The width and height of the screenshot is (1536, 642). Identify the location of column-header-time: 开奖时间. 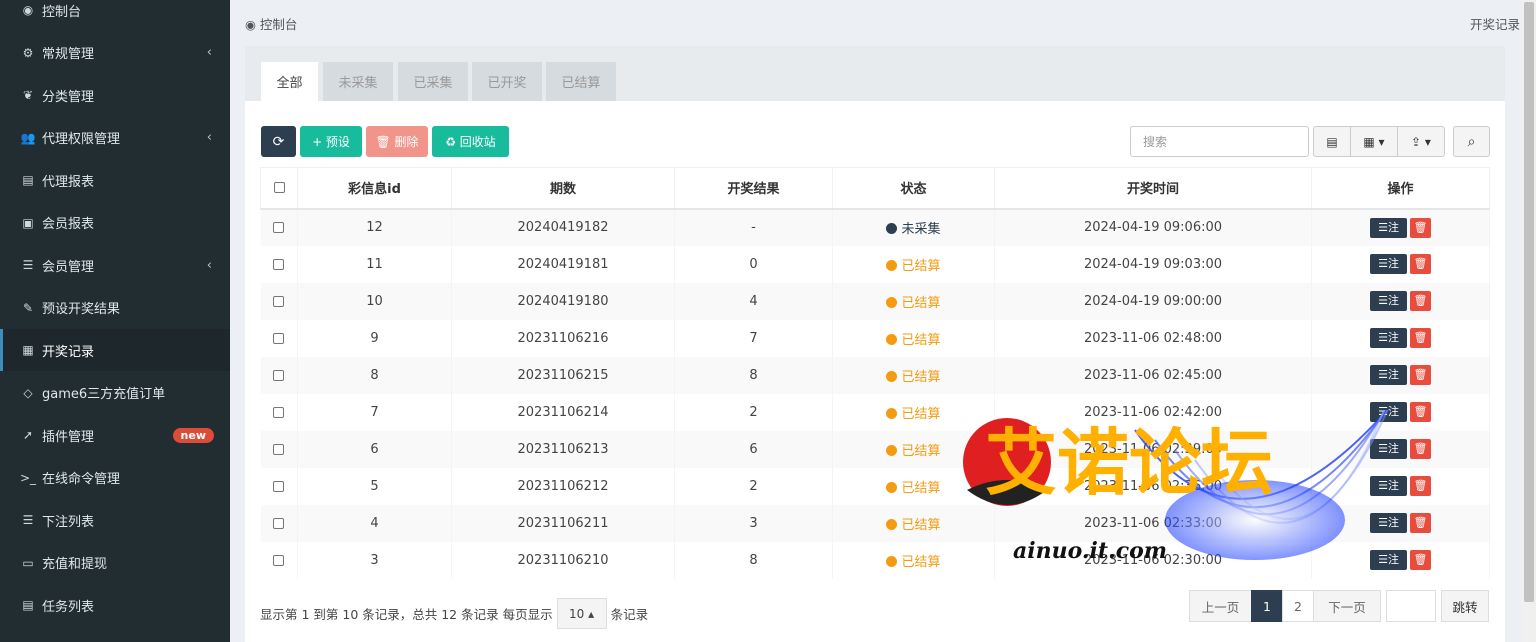
(1153, 188).